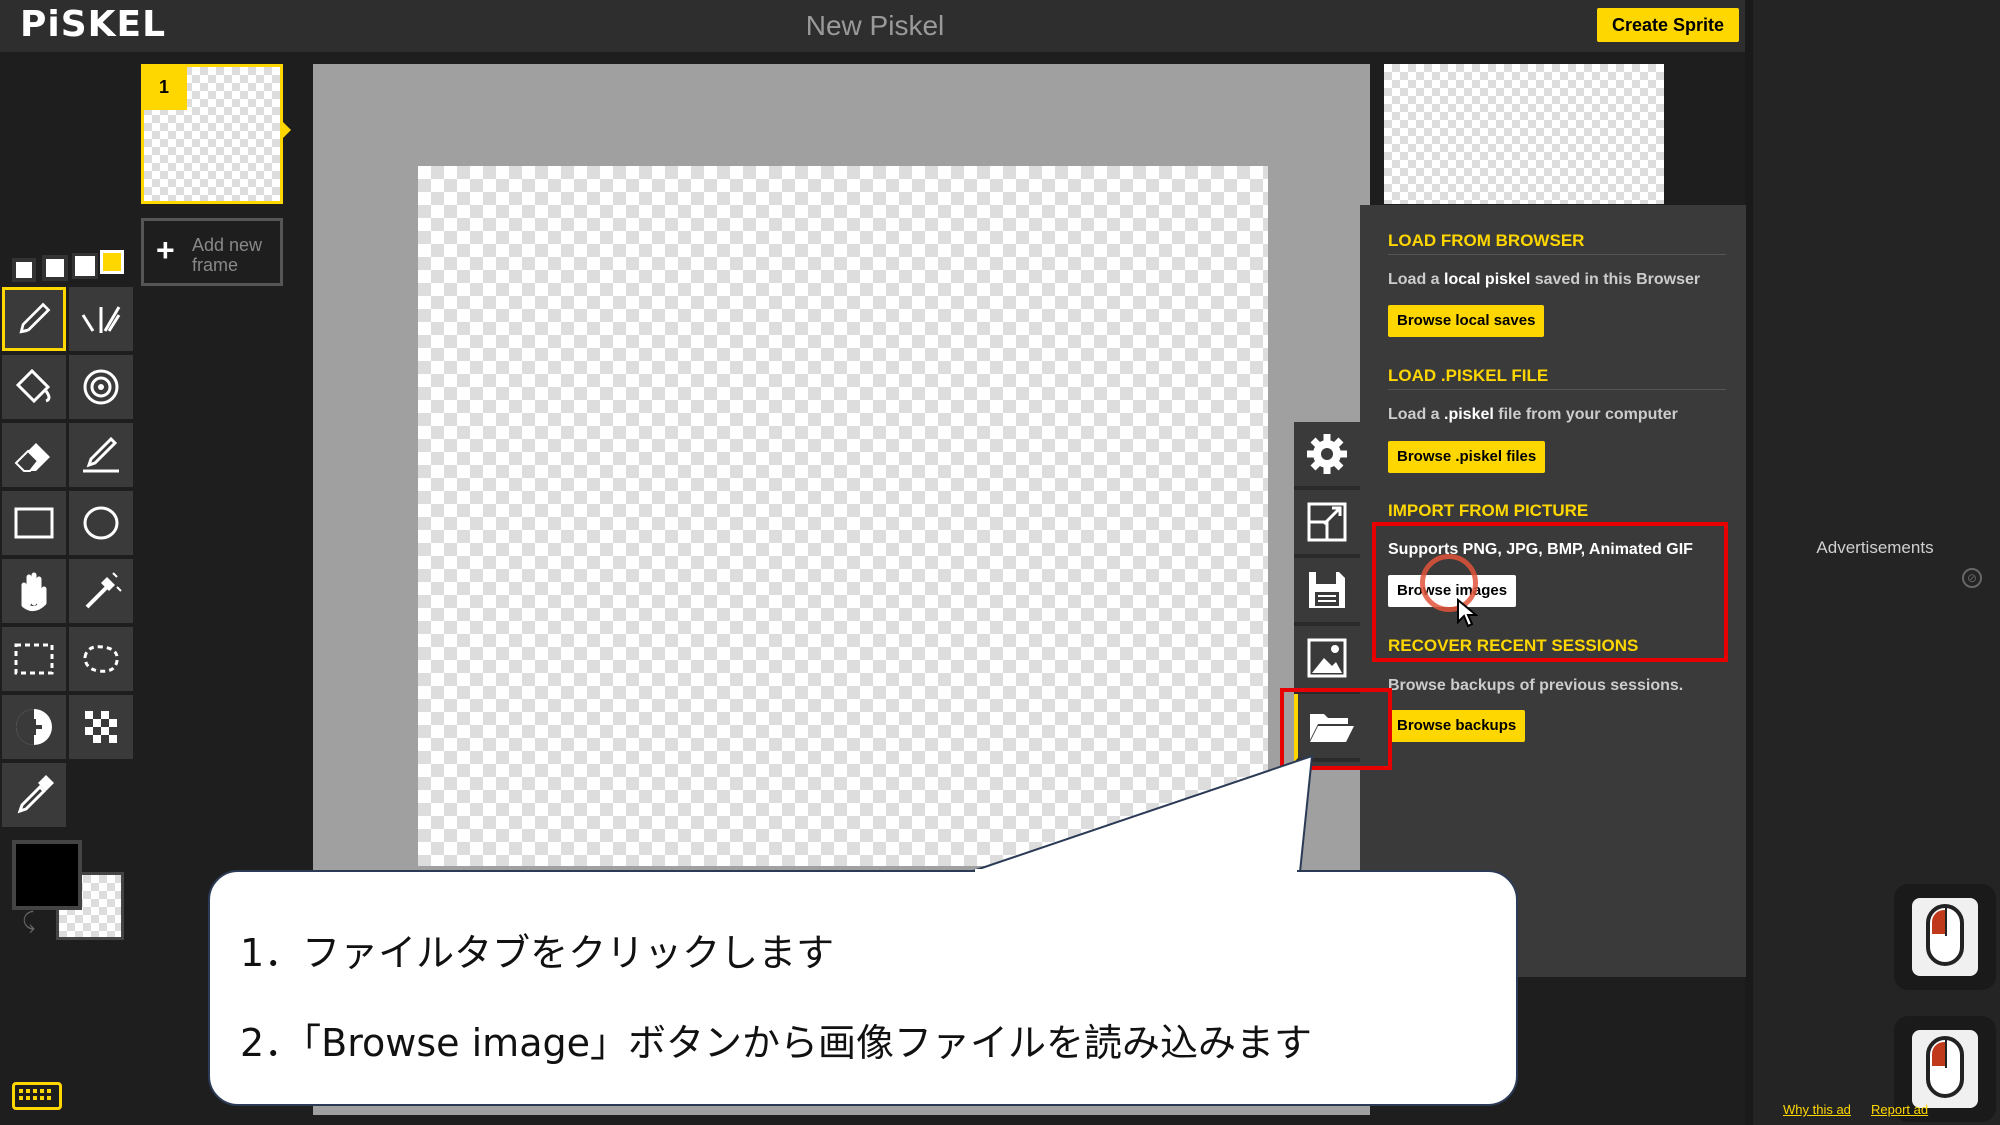 The height and width of the screenshot is (1125, 2000). What do you see at coordinates (34, 523) in the screenshot?
I see `rectangle-tool-icon` at bounding box center [34, 523].